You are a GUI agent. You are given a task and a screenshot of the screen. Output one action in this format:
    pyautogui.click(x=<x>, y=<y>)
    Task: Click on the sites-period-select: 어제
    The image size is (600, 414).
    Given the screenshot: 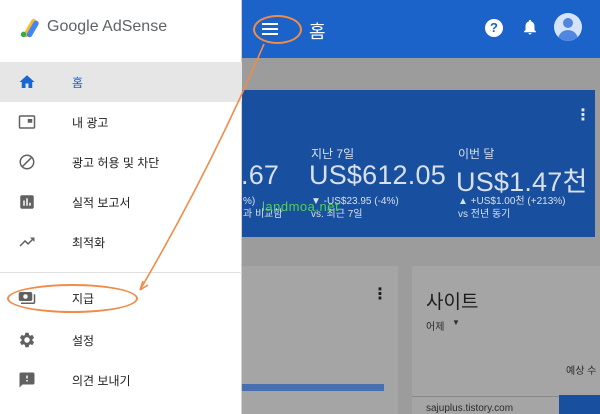 What is the action you would take?
    pyautogui.click(x=435, y=325)
    